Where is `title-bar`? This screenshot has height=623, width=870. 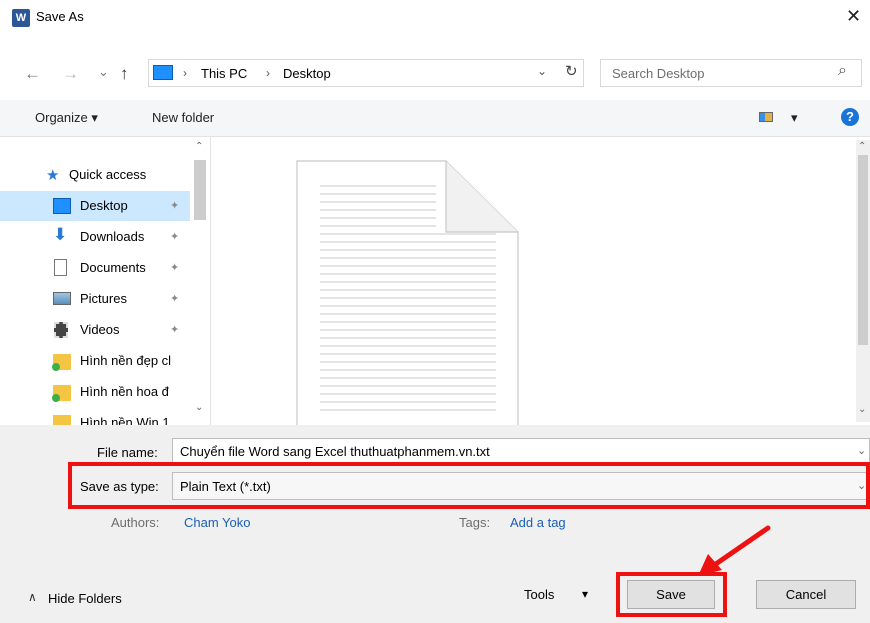 title-bar is located at coordinates (435, 18).